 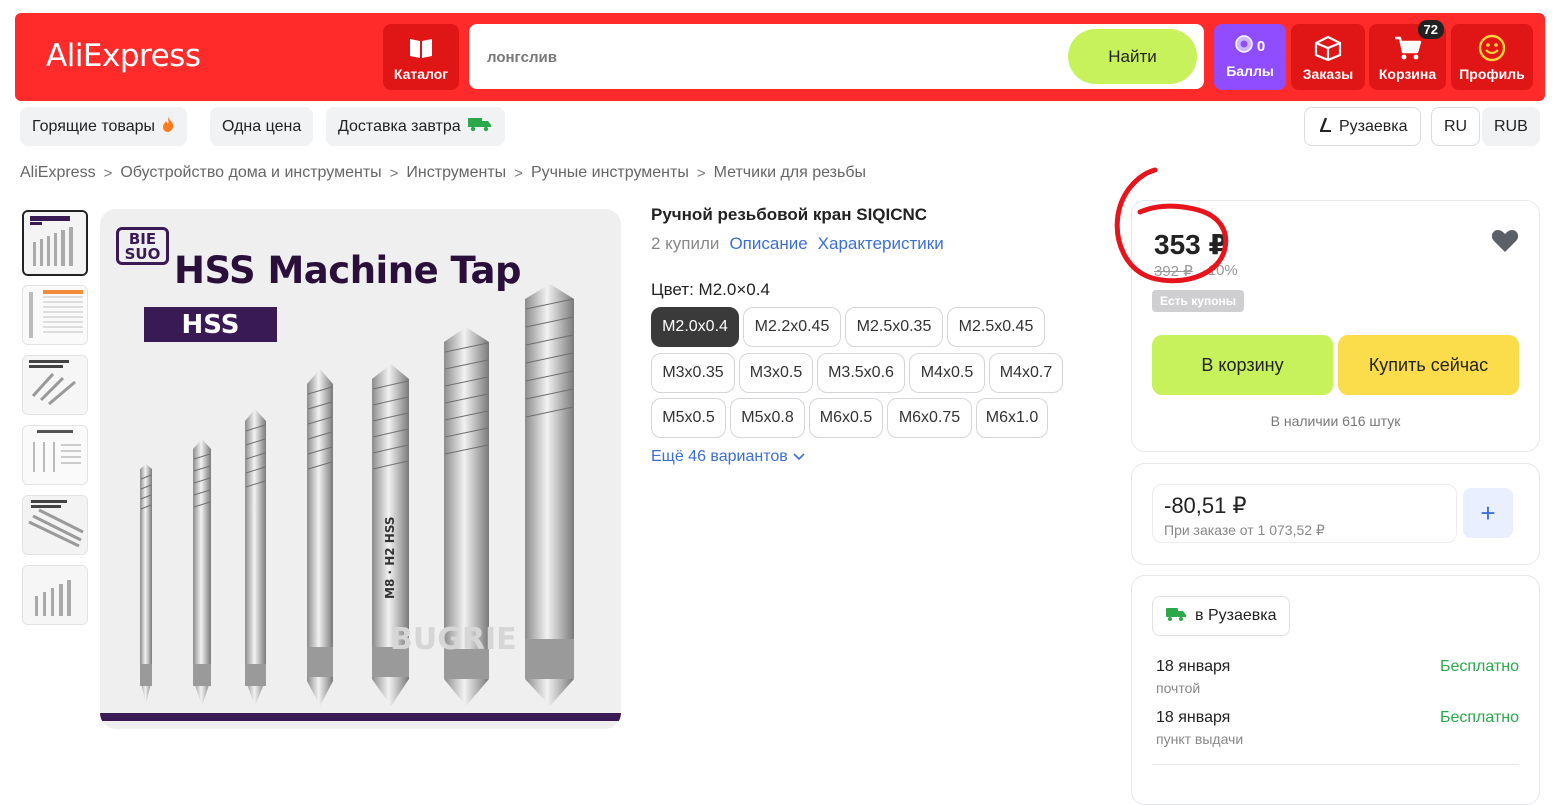 I want to click on variant-option: M5x0.5, so click(x=688, y=418).